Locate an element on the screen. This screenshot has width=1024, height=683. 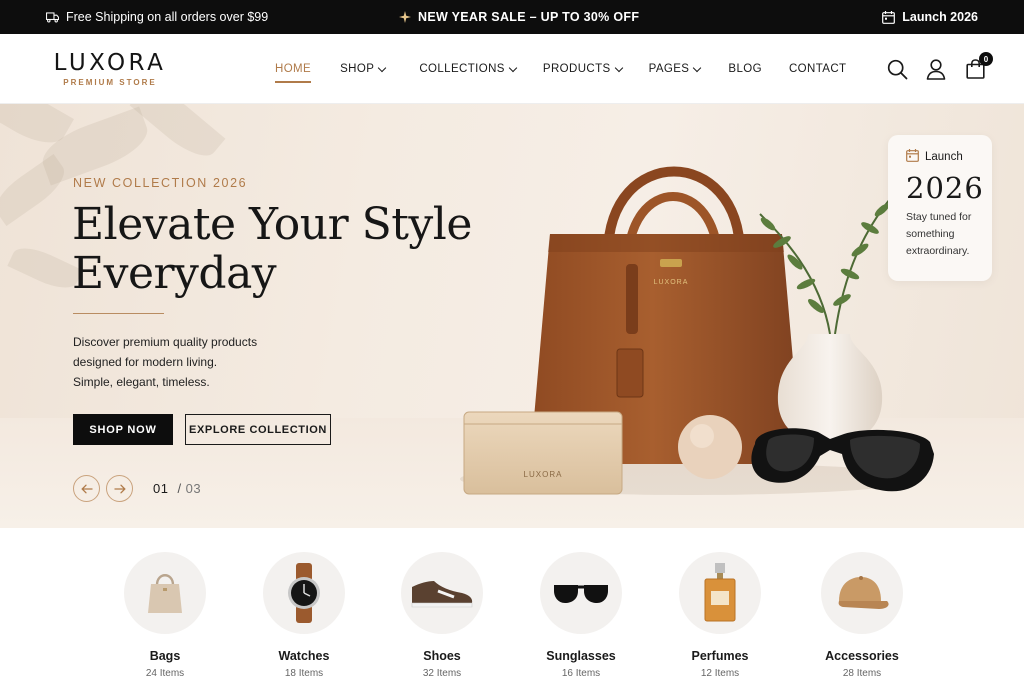
category-shoes: Shoes 32 Items is located at coordinates (442, 615).